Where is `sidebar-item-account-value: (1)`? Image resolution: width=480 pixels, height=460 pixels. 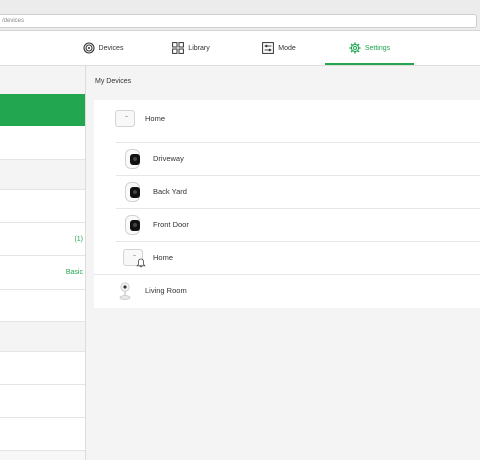
sidebar-item-account-value: (1) is located at coordinates (78, 239).